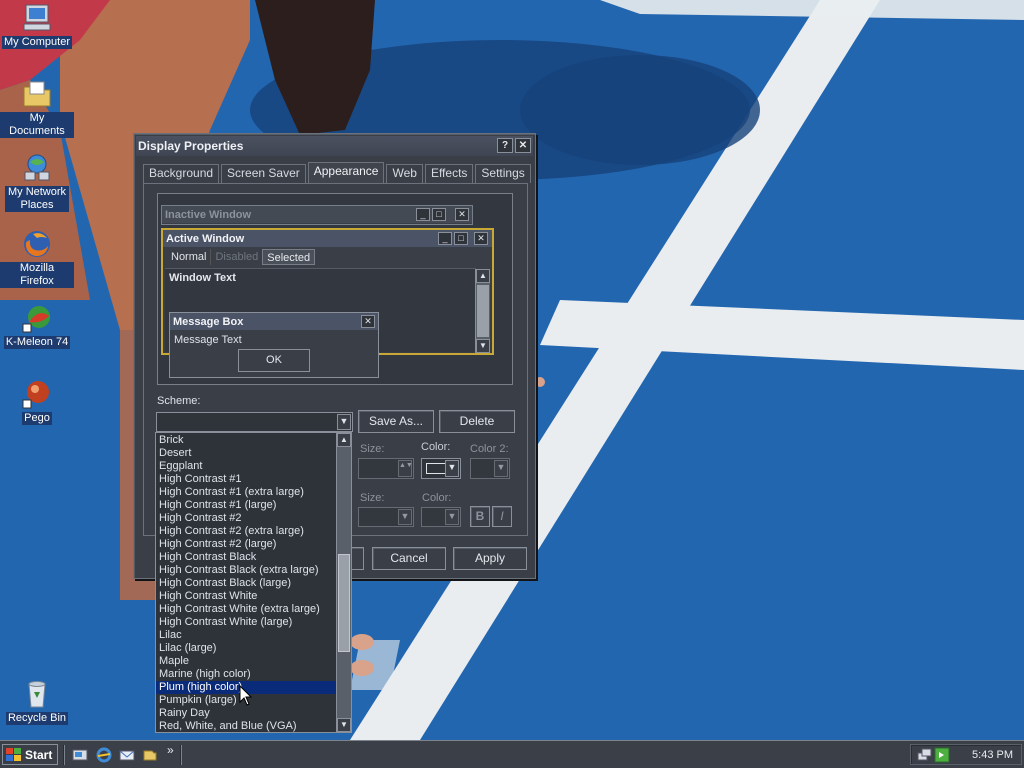 The width and height of the screenshot is (1024, 768). Describe the element at coordinates (405, 468) in the screenshot. I see `spinner-arrows-icon: ▲▼` at that location.